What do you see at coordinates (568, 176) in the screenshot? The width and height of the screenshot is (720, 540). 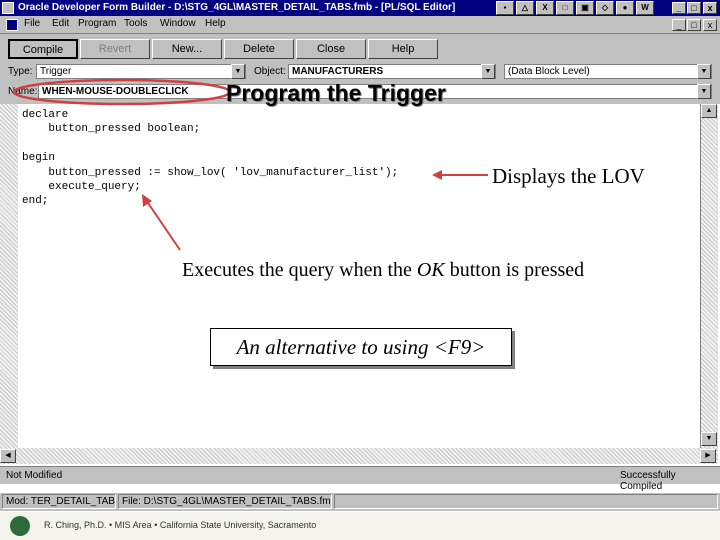 I see `displays-lov-caption: Displays the LOV` at bounding box center [568, 176].